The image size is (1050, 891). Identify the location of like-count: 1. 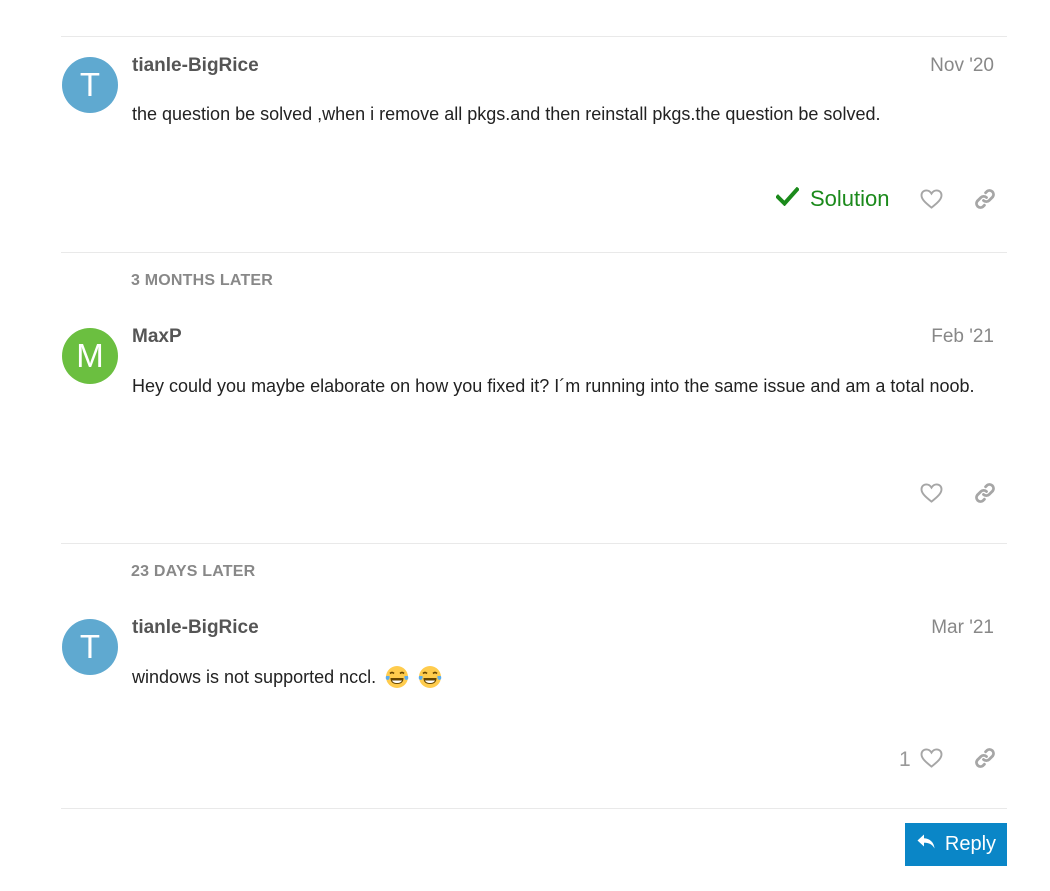
(905, 760).